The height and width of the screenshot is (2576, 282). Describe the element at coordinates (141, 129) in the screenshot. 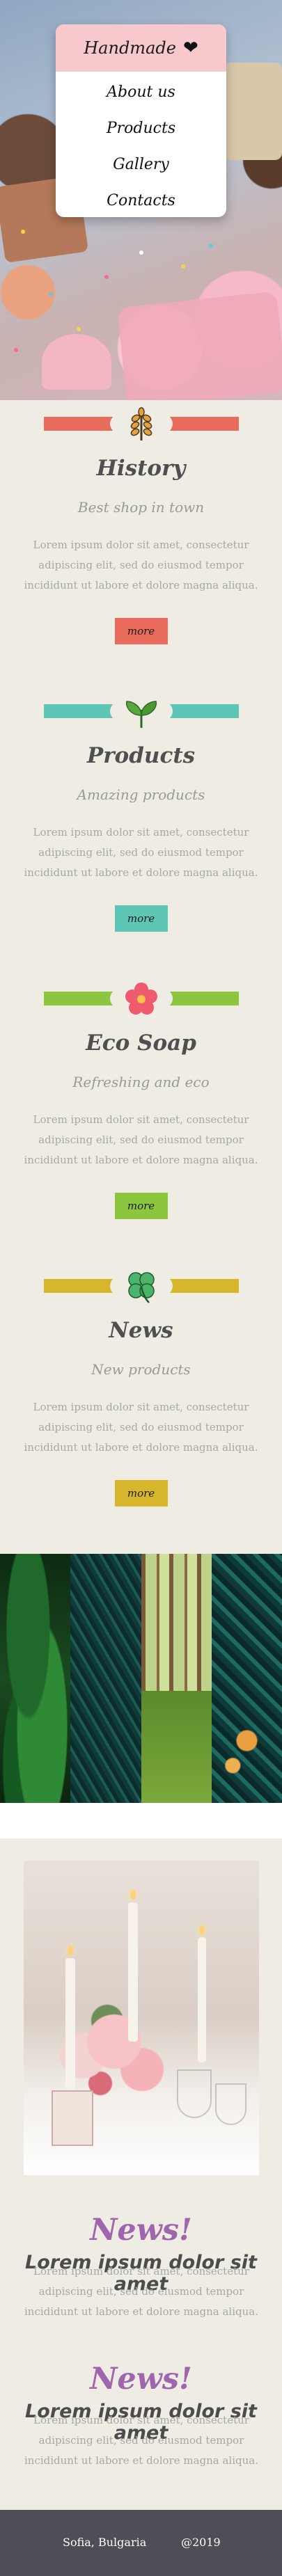

I see `menu-item-products: Products` at that location.